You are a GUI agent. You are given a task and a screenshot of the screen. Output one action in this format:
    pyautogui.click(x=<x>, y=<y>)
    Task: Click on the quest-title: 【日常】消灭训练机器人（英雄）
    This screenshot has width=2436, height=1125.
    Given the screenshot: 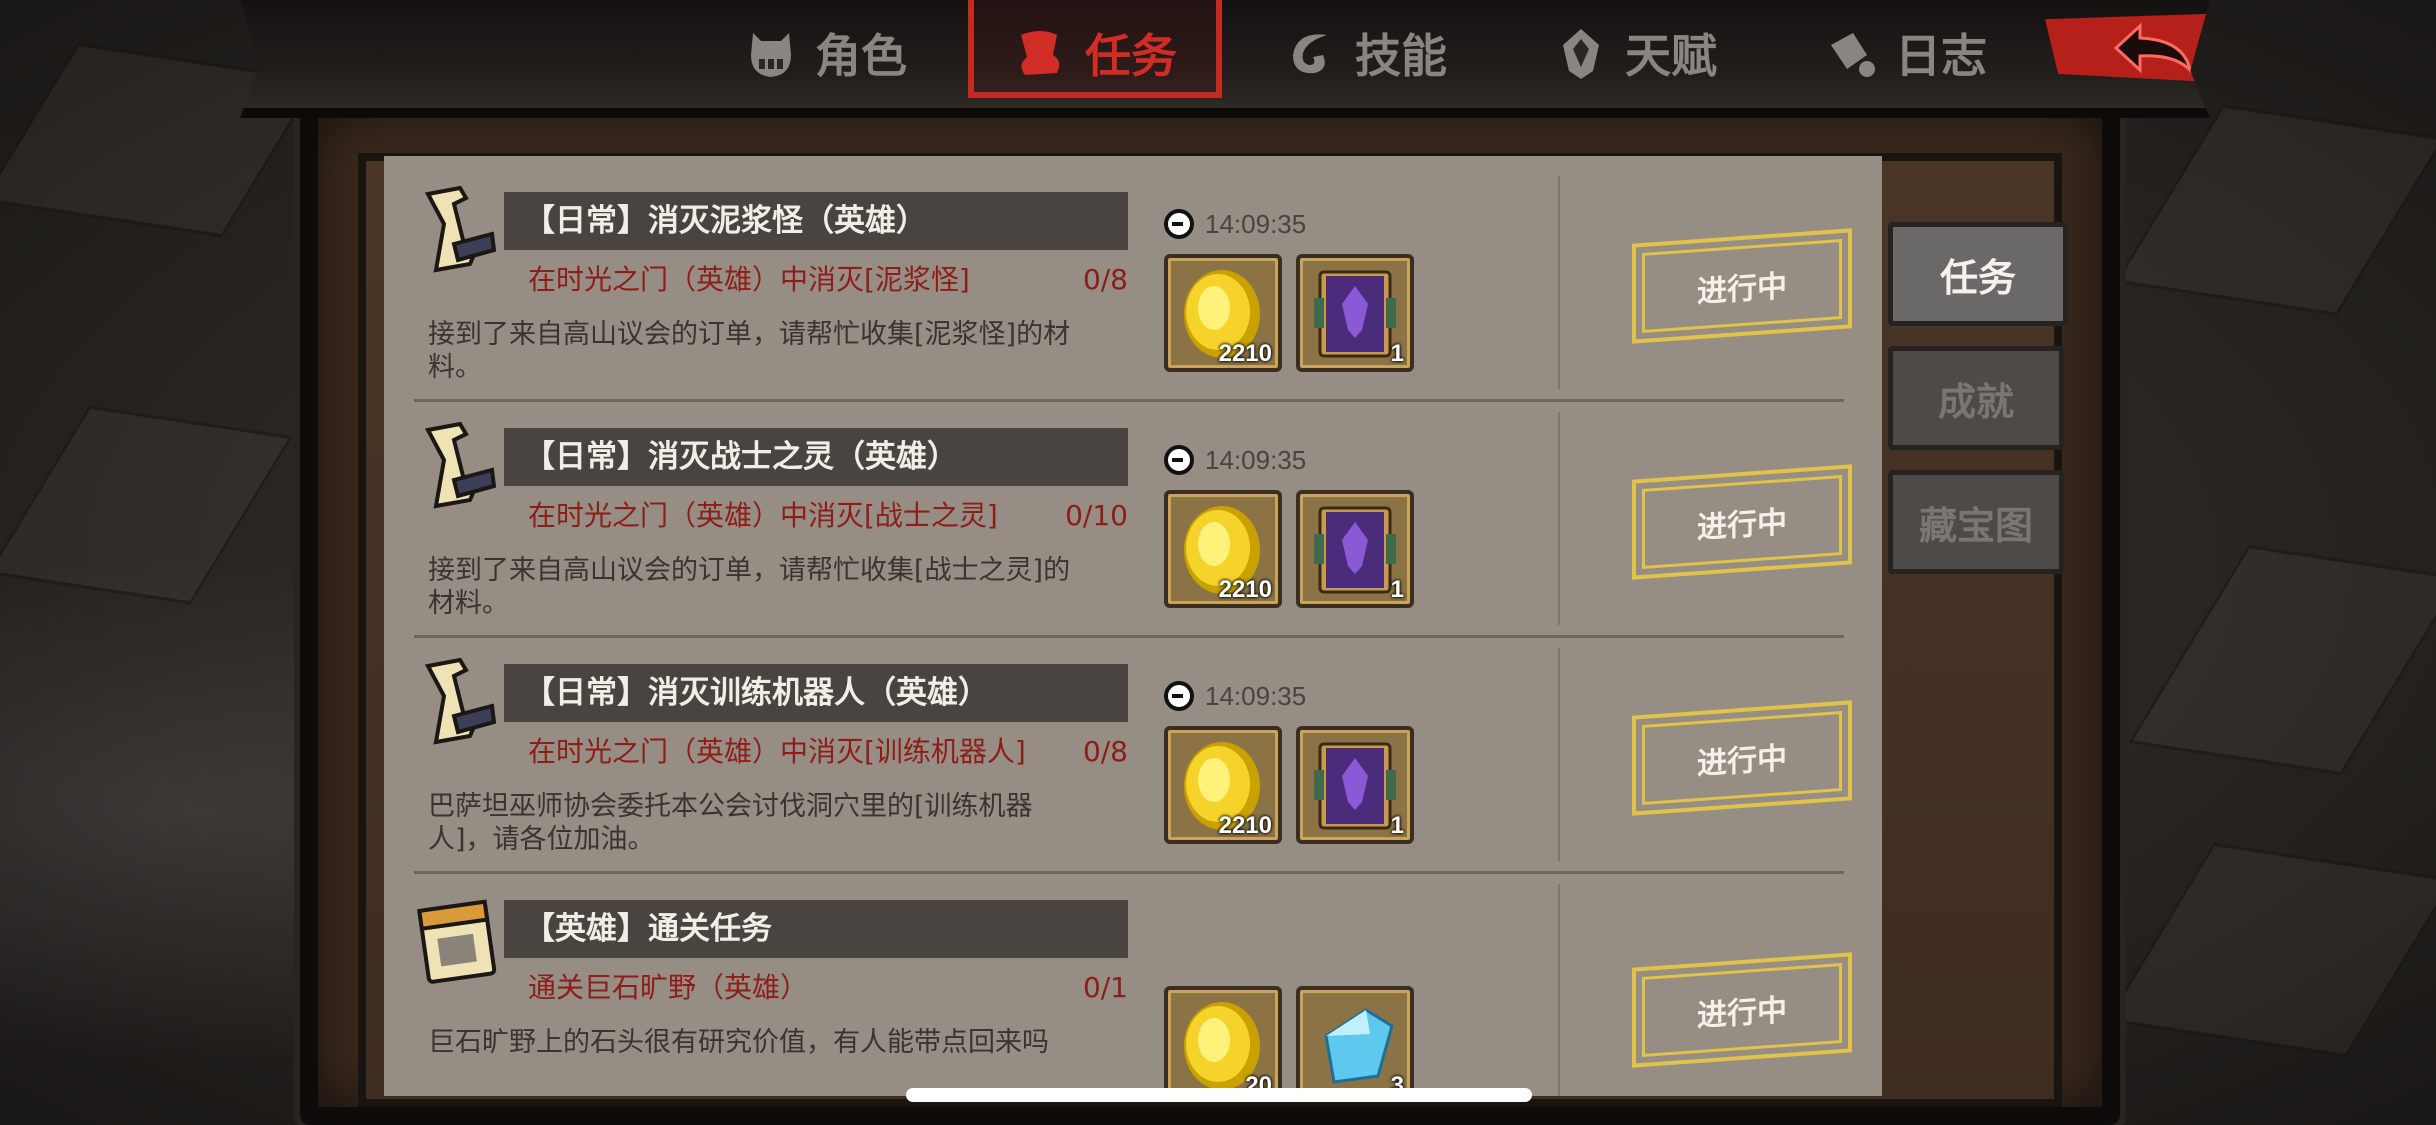 What is the action you would take?
    pyautogui.click(x=816, y=693)
    